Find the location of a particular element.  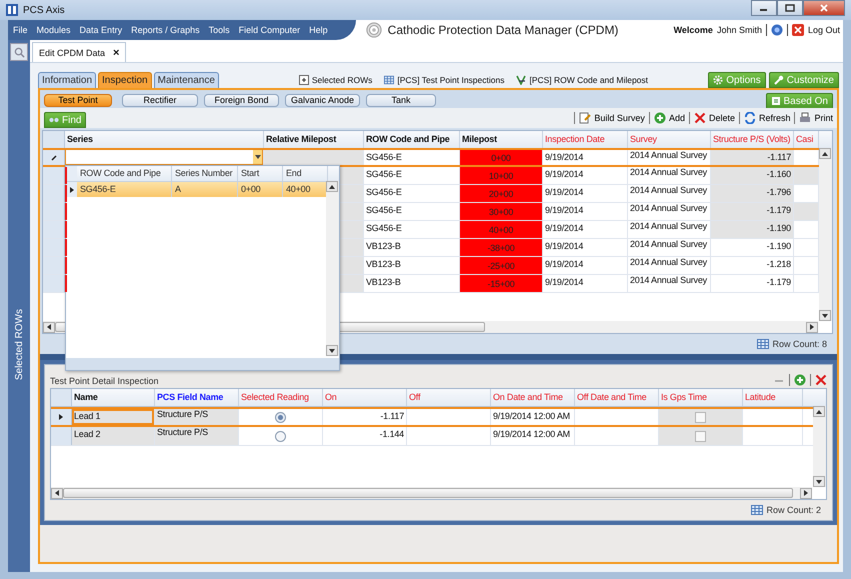

add-icon is located at coordinates (800, 380).